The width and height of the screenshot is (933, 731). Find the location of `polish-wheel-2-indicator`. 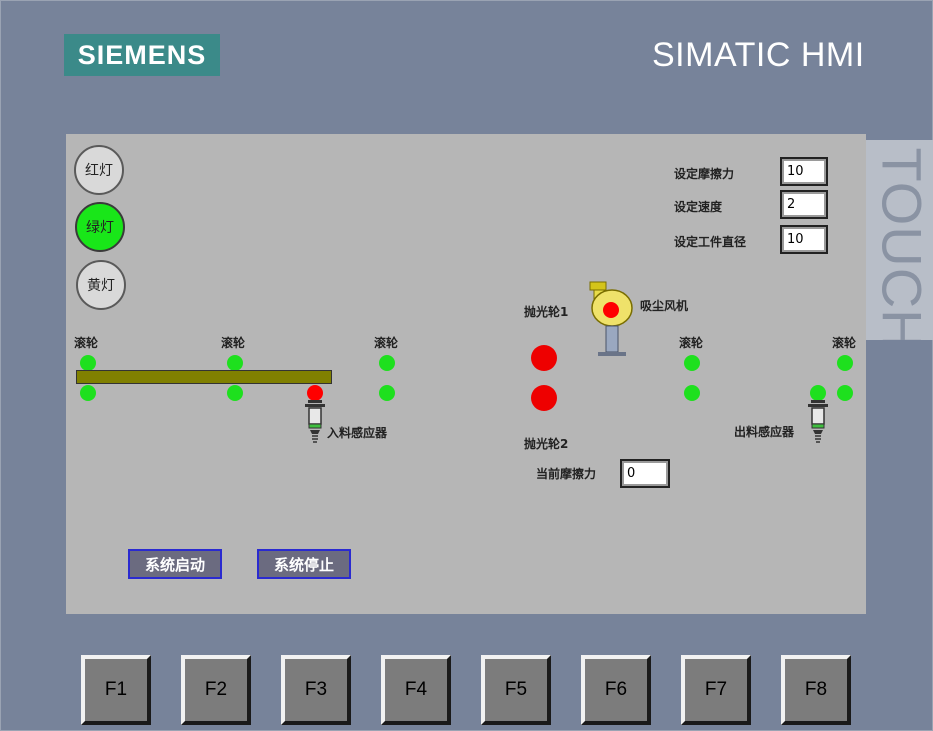

polish-wheel-2-indicator is located at coordinates (544, 398).